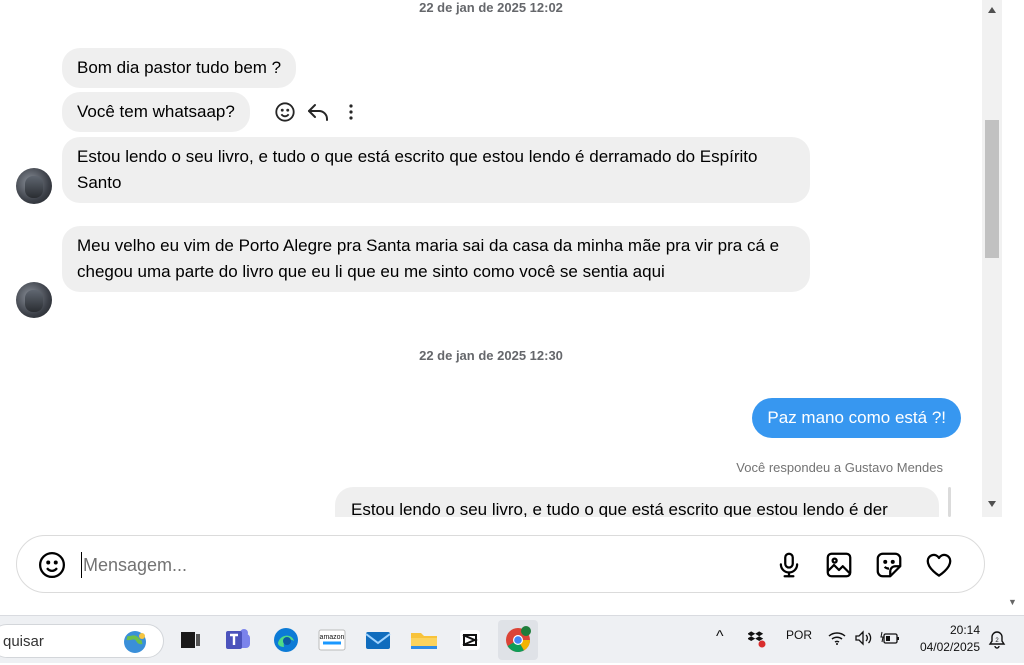 The height and width of the screenshot is (665, 1024). I want to click on file-explorer-icon, so click(424, 640).